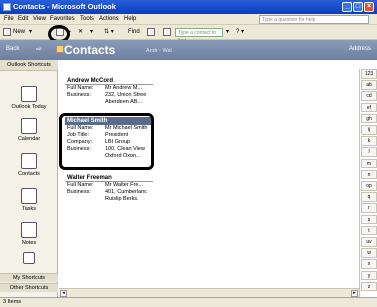 The width and height of the screenshot is (377, 307). What do you see at coordinates (199, 36) in the screenshot?
I see `find-contact-input: Type a contact to find` at bounding box center [199, 36].